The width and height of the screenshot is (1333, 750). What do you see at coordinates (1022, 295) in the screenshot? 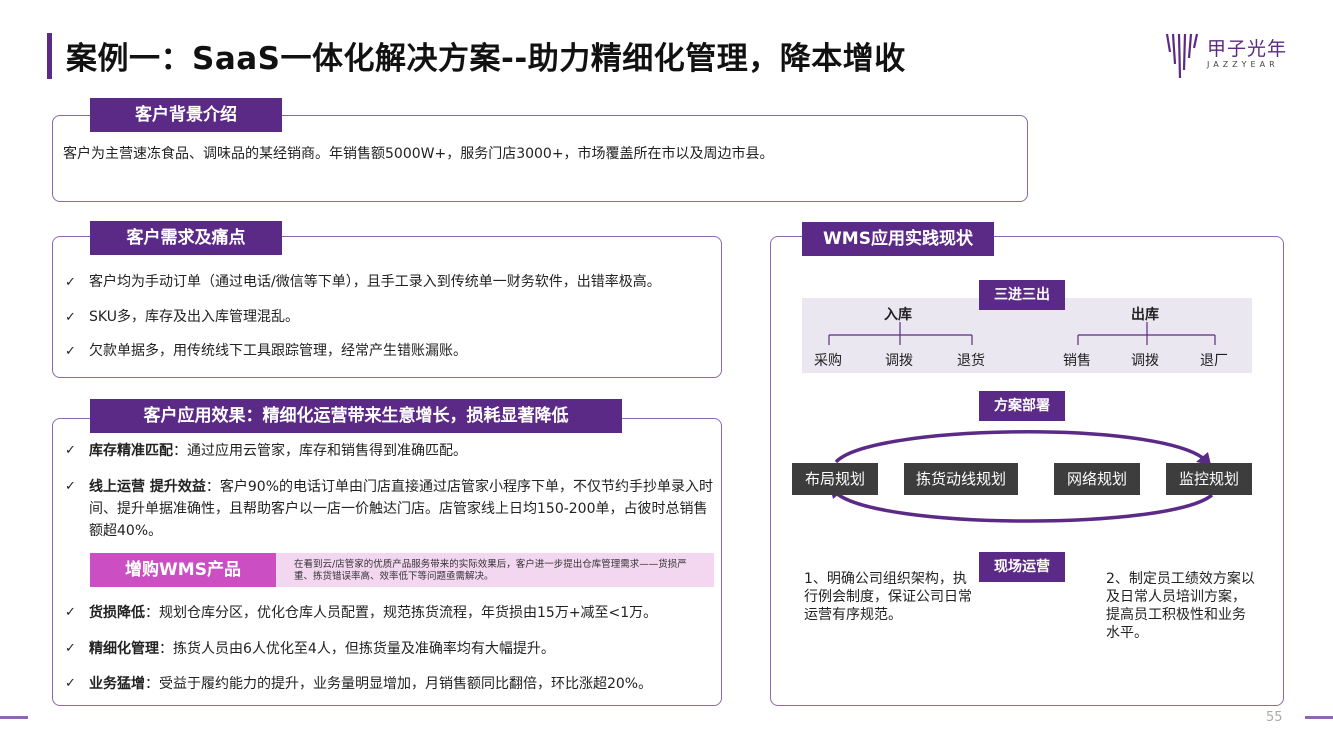
I see `three-in-three-out-tag: 三进三出` at bounding box center [1022, 295].